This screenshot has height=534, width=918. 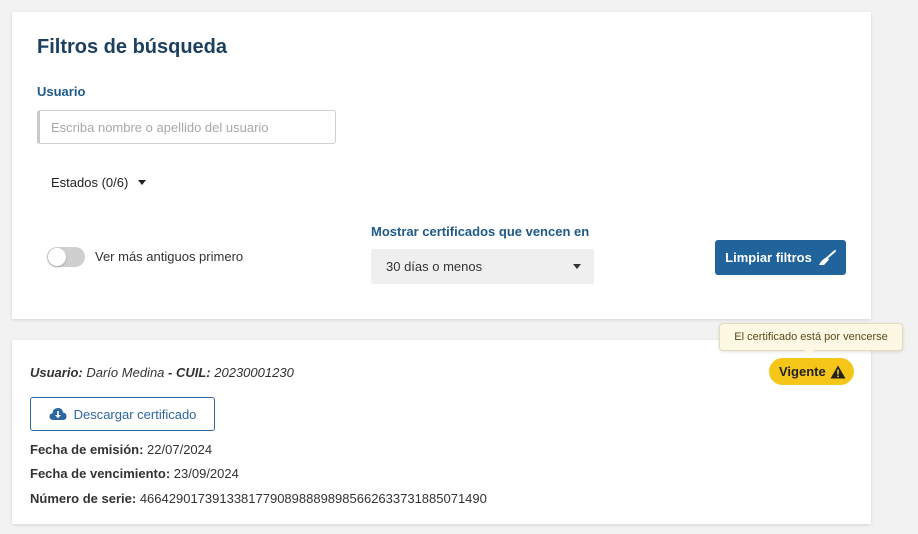 What do you see at coordinates (802, 371) in the screenshot?
I see `status-badge-label: Vigente` at bounding box center [802, 371].